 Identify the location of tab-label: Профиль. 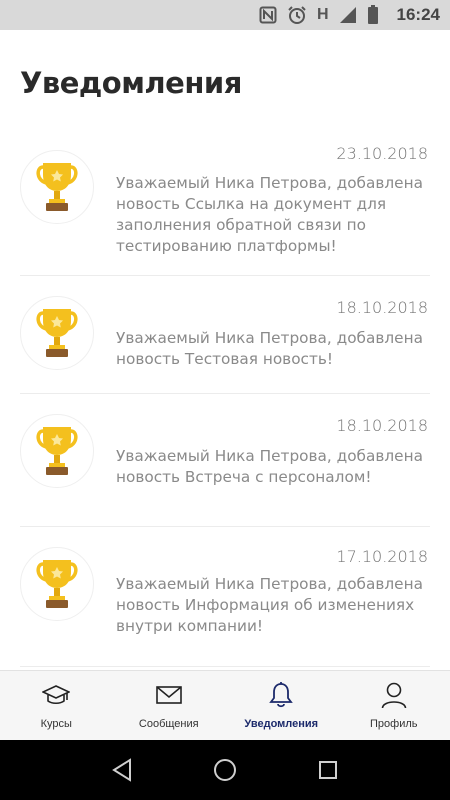
(394, 724).